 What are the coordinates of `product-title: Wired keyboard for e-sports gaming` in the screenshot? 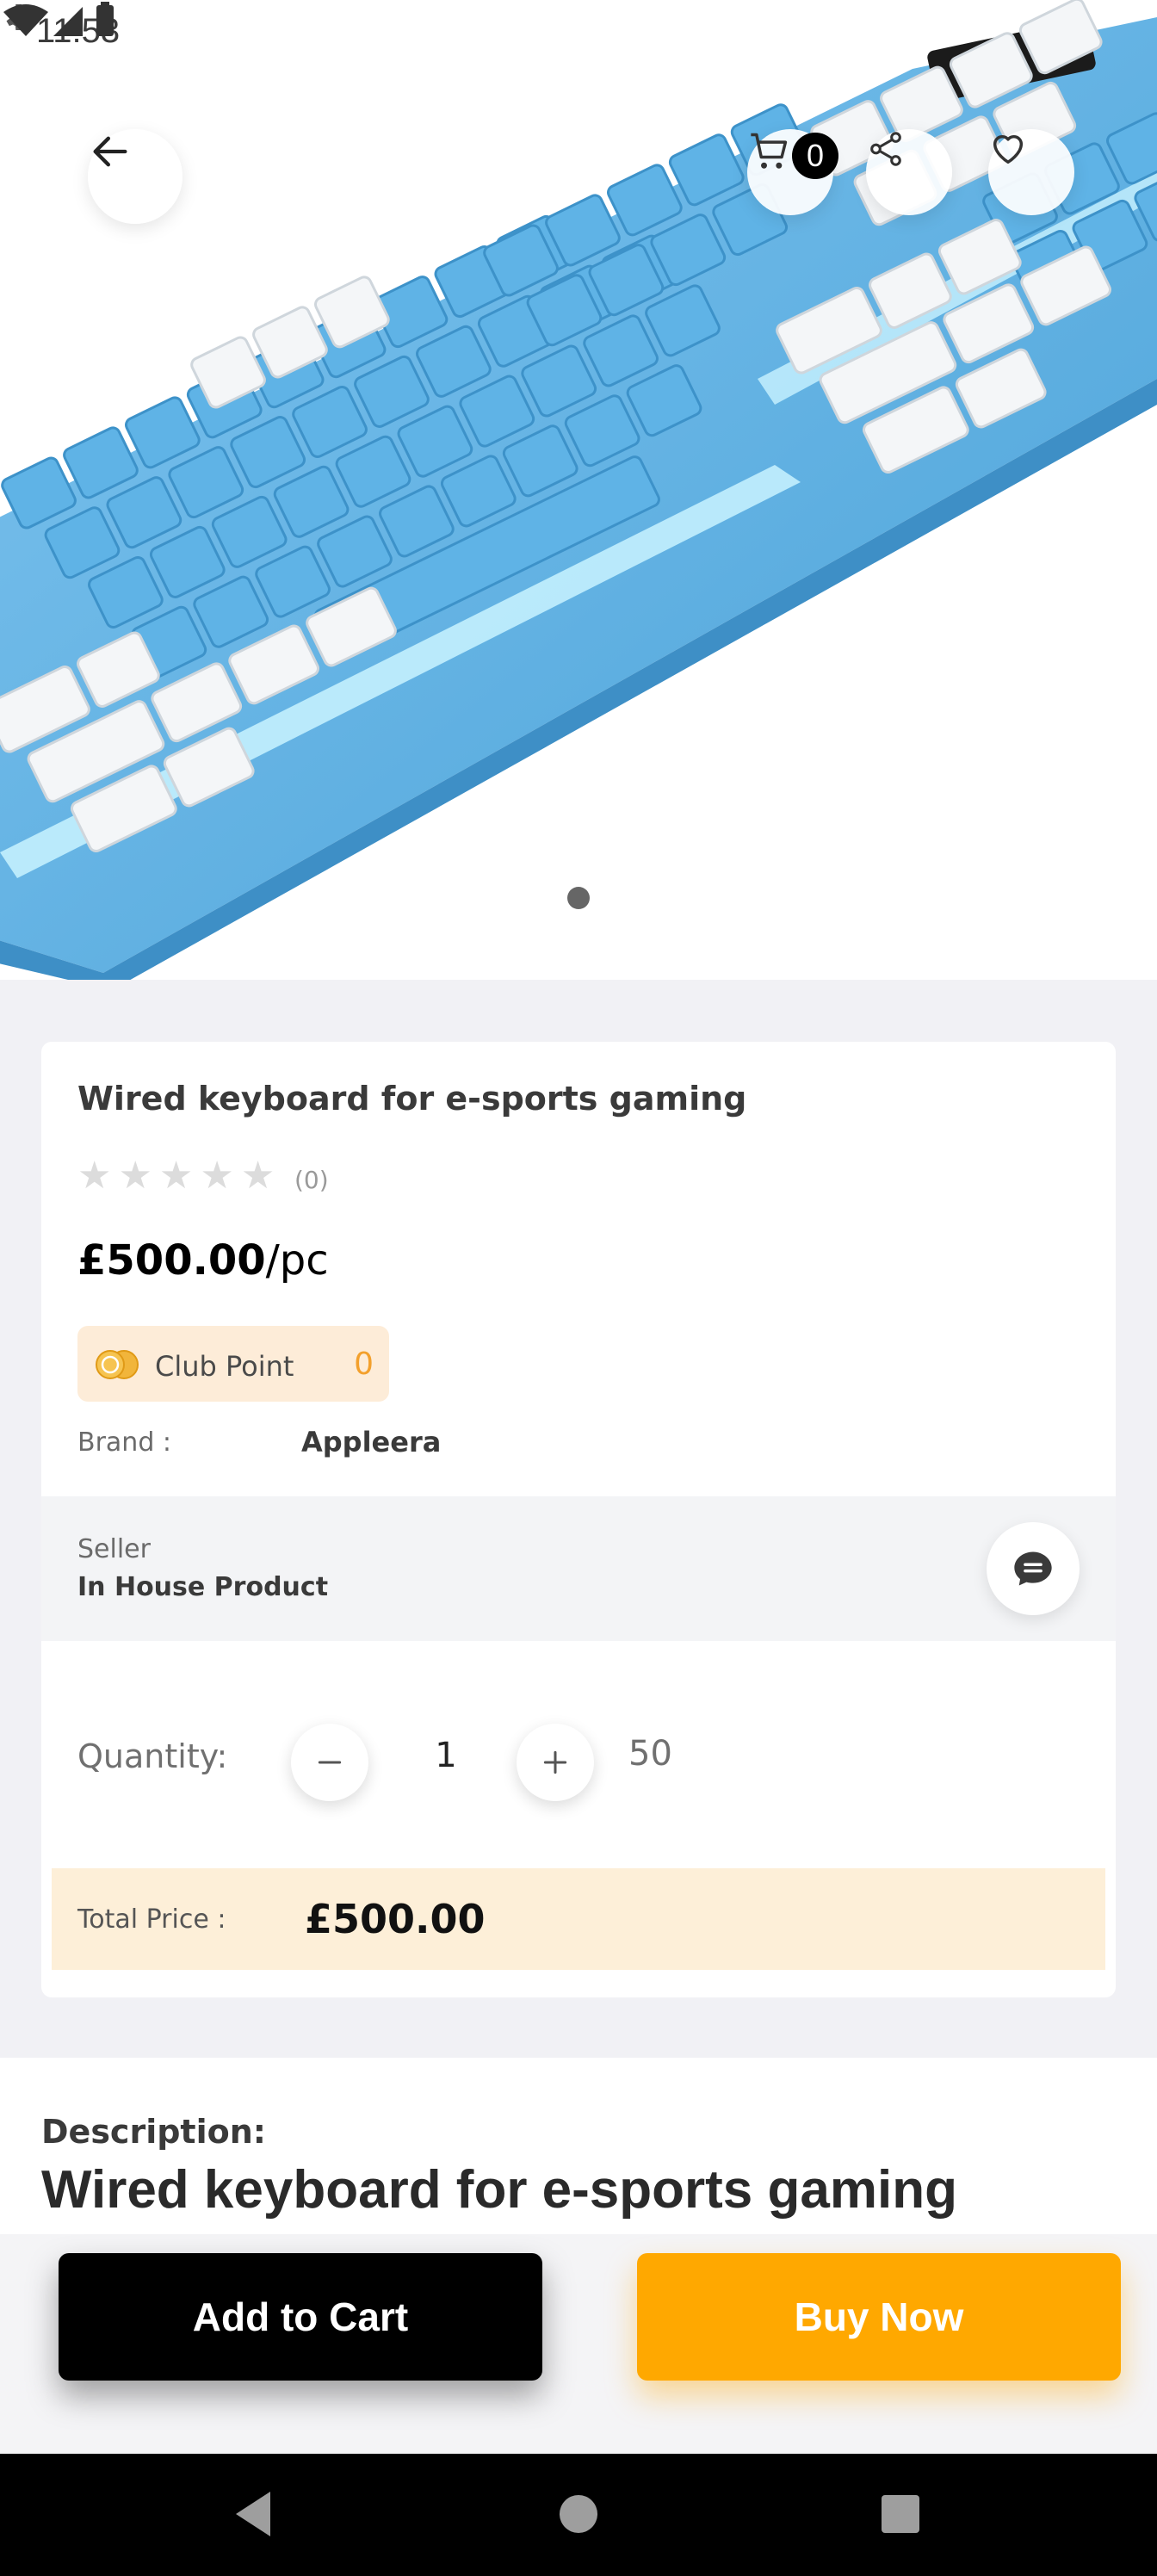 It's located at (412, 1099).